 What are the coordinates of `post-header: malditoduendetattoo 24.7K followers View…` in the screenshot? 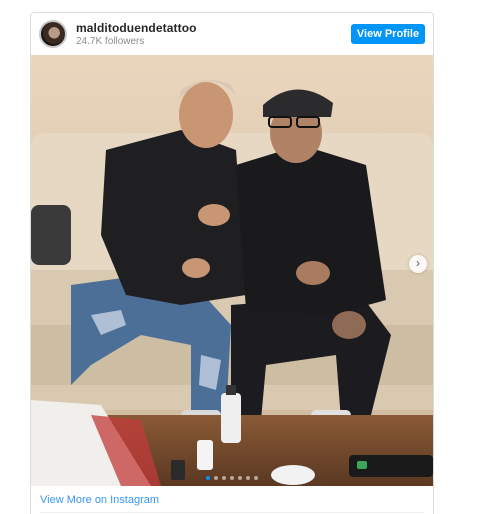 It's located at (232, 34).